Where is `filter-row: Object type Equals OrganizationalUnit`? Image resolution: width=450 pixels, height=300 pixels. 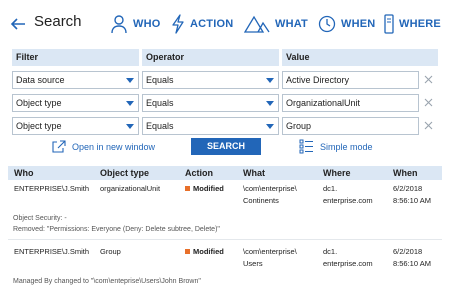 filter-row: Object type Equals OrganizationalUnit is located at coordinates (225, 103).